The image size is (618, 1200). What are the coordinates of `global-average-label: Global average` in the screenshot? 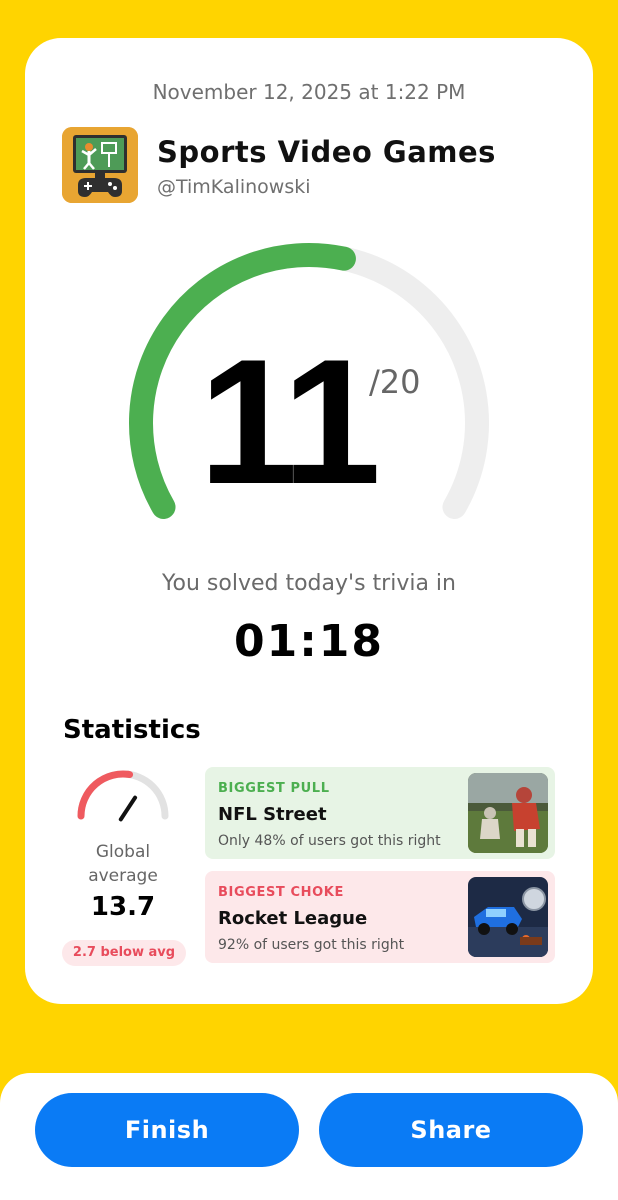 It's located at (123, 864).